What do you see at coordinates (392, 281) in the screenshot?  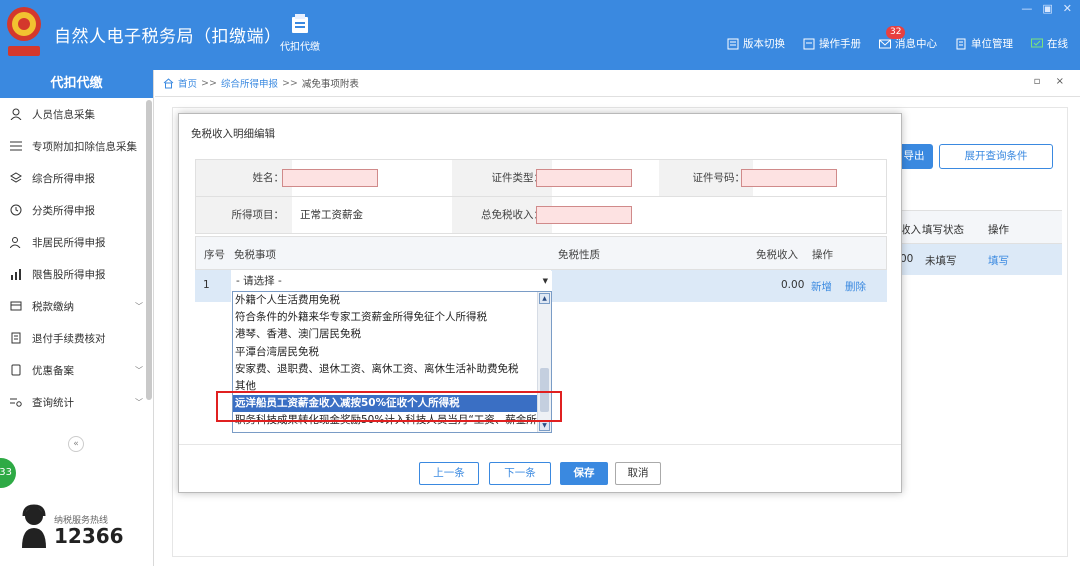 I see `exempt-item-select: - 请选择 - ▼` at bounding box center [392, 281].